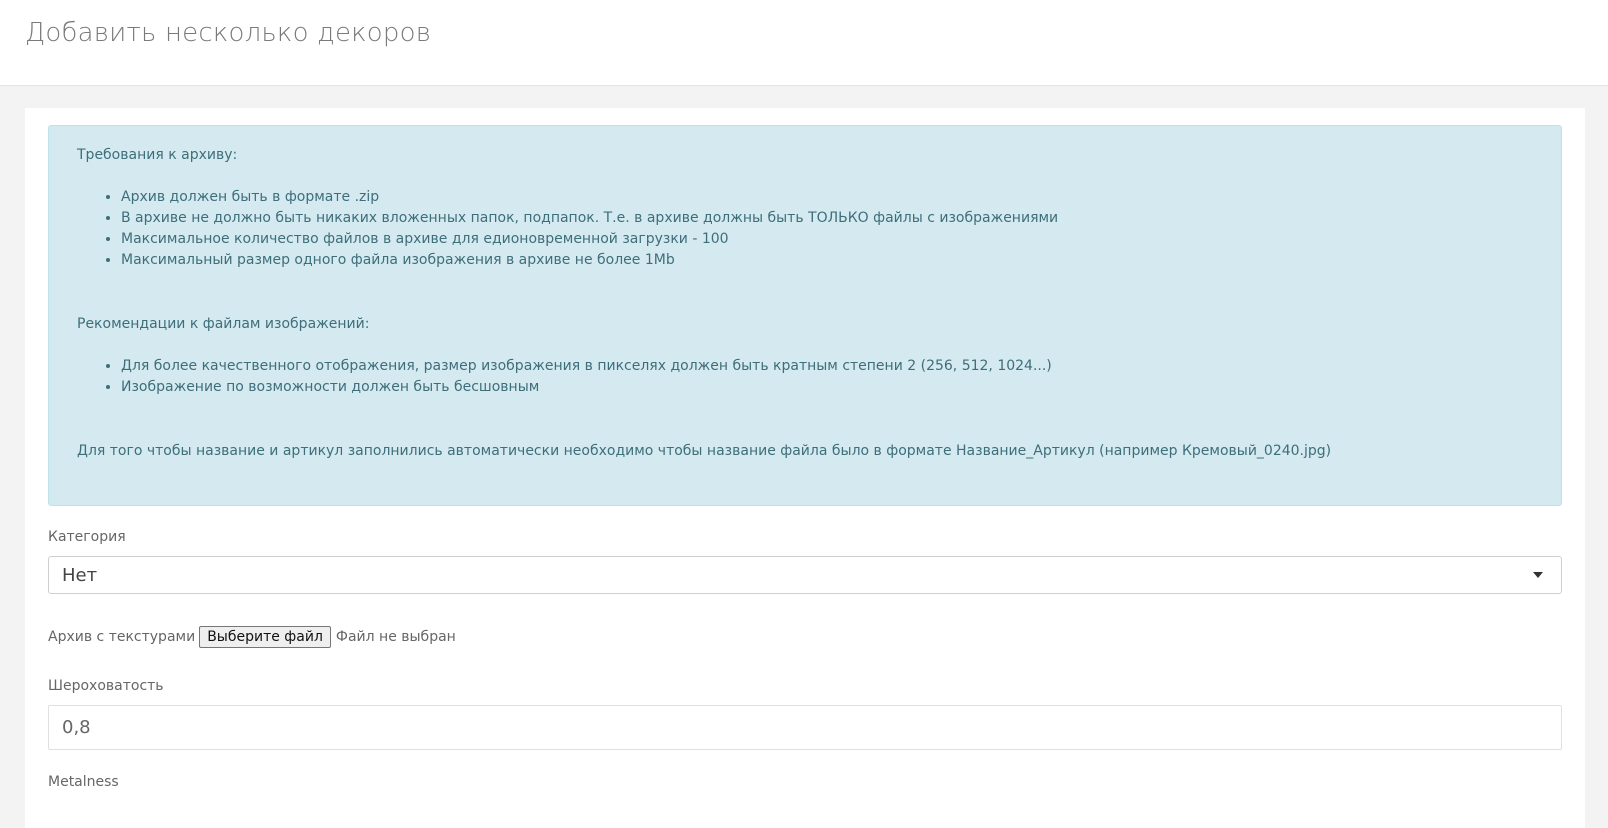 The height and width of the screenshot is (828, 1608). Describe the element at coordinates (87, 537) in the screenshot. I see `category-label: Категория` at that location.